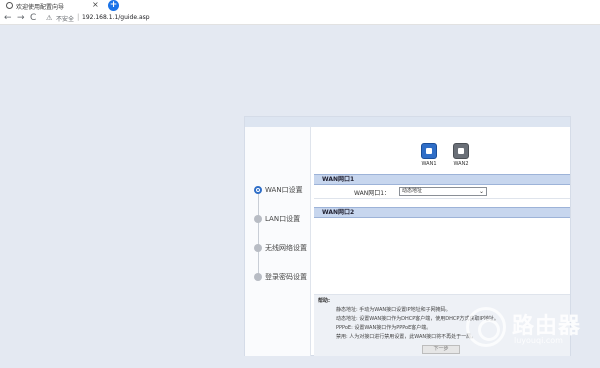 The image size is (600, 368). What do you see at coordinates (300, 18) in the screenshot?
I see `browser-toolbar: ← → C ⚠ 不安全 | 192.168.1.1/guide.asp` at bounding box center [300, 18].